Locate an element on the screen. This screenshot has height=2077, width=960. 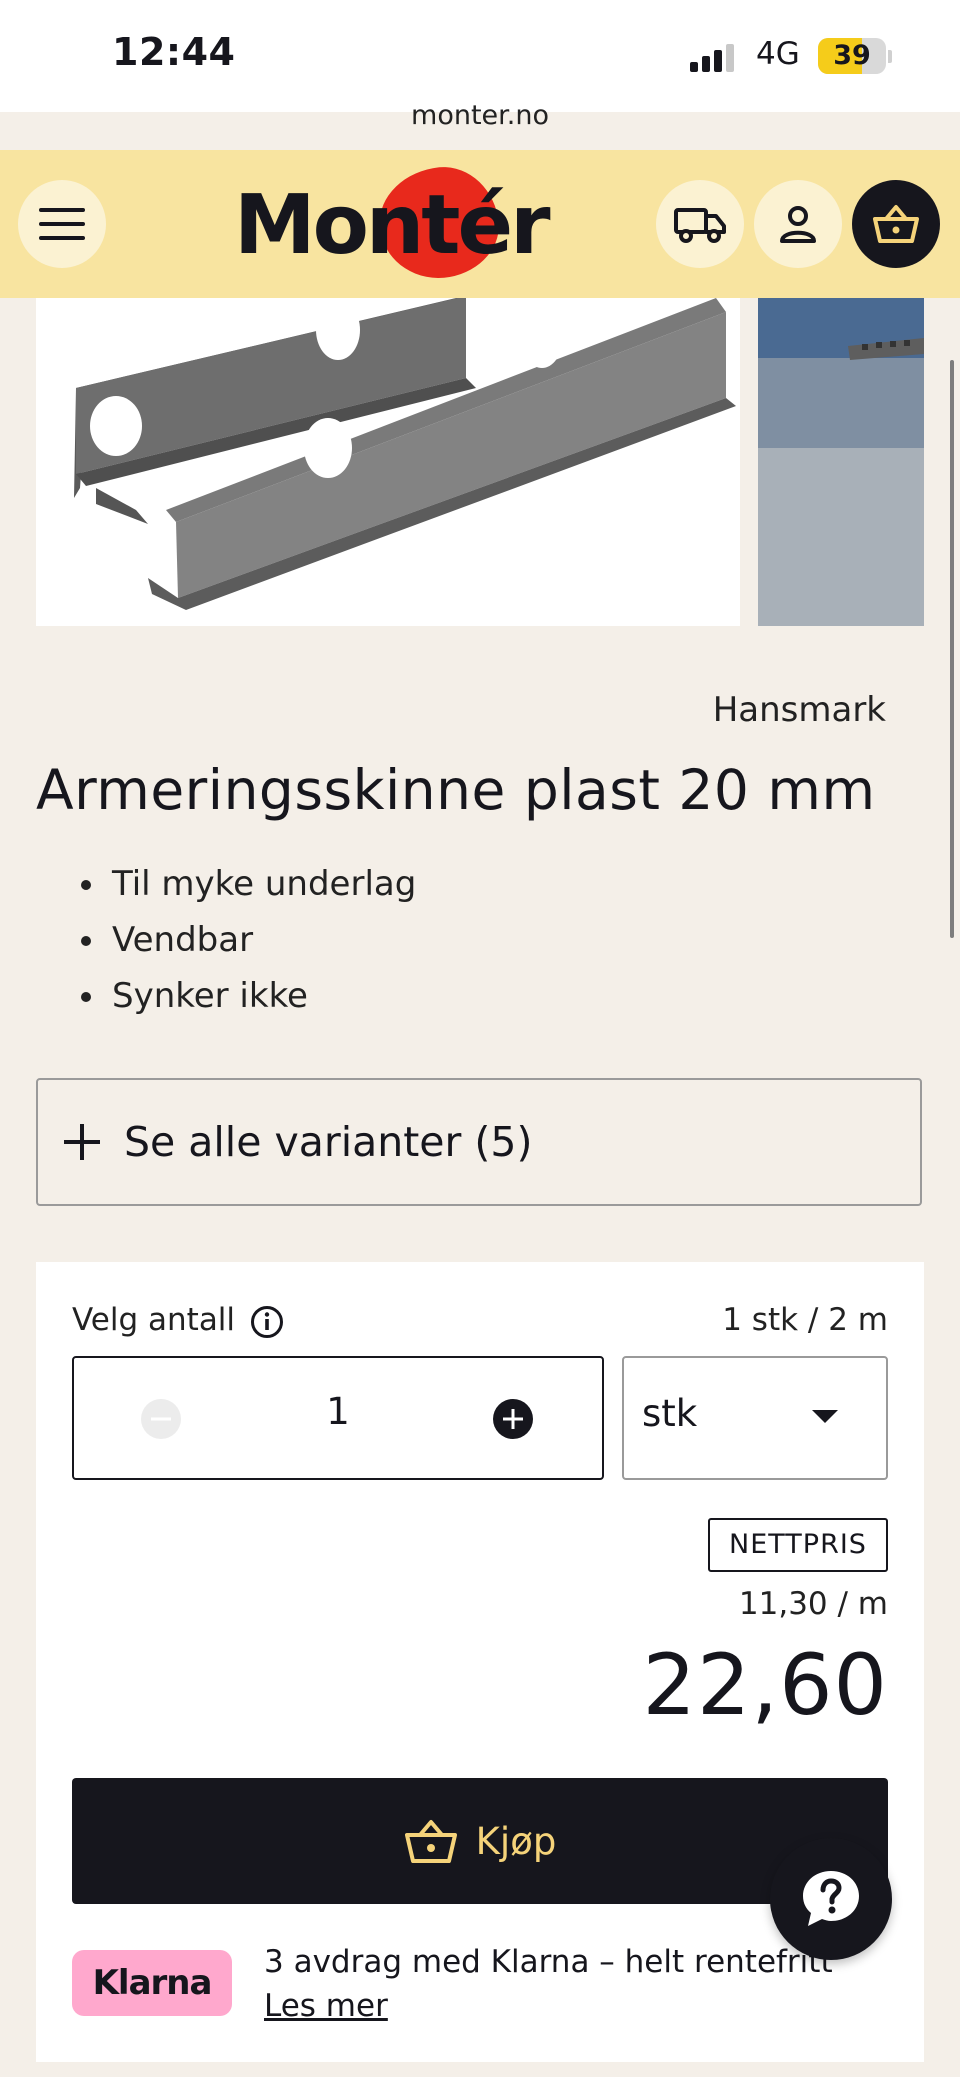
buy-button: Kjøp is located at coordinates (480, 1841).